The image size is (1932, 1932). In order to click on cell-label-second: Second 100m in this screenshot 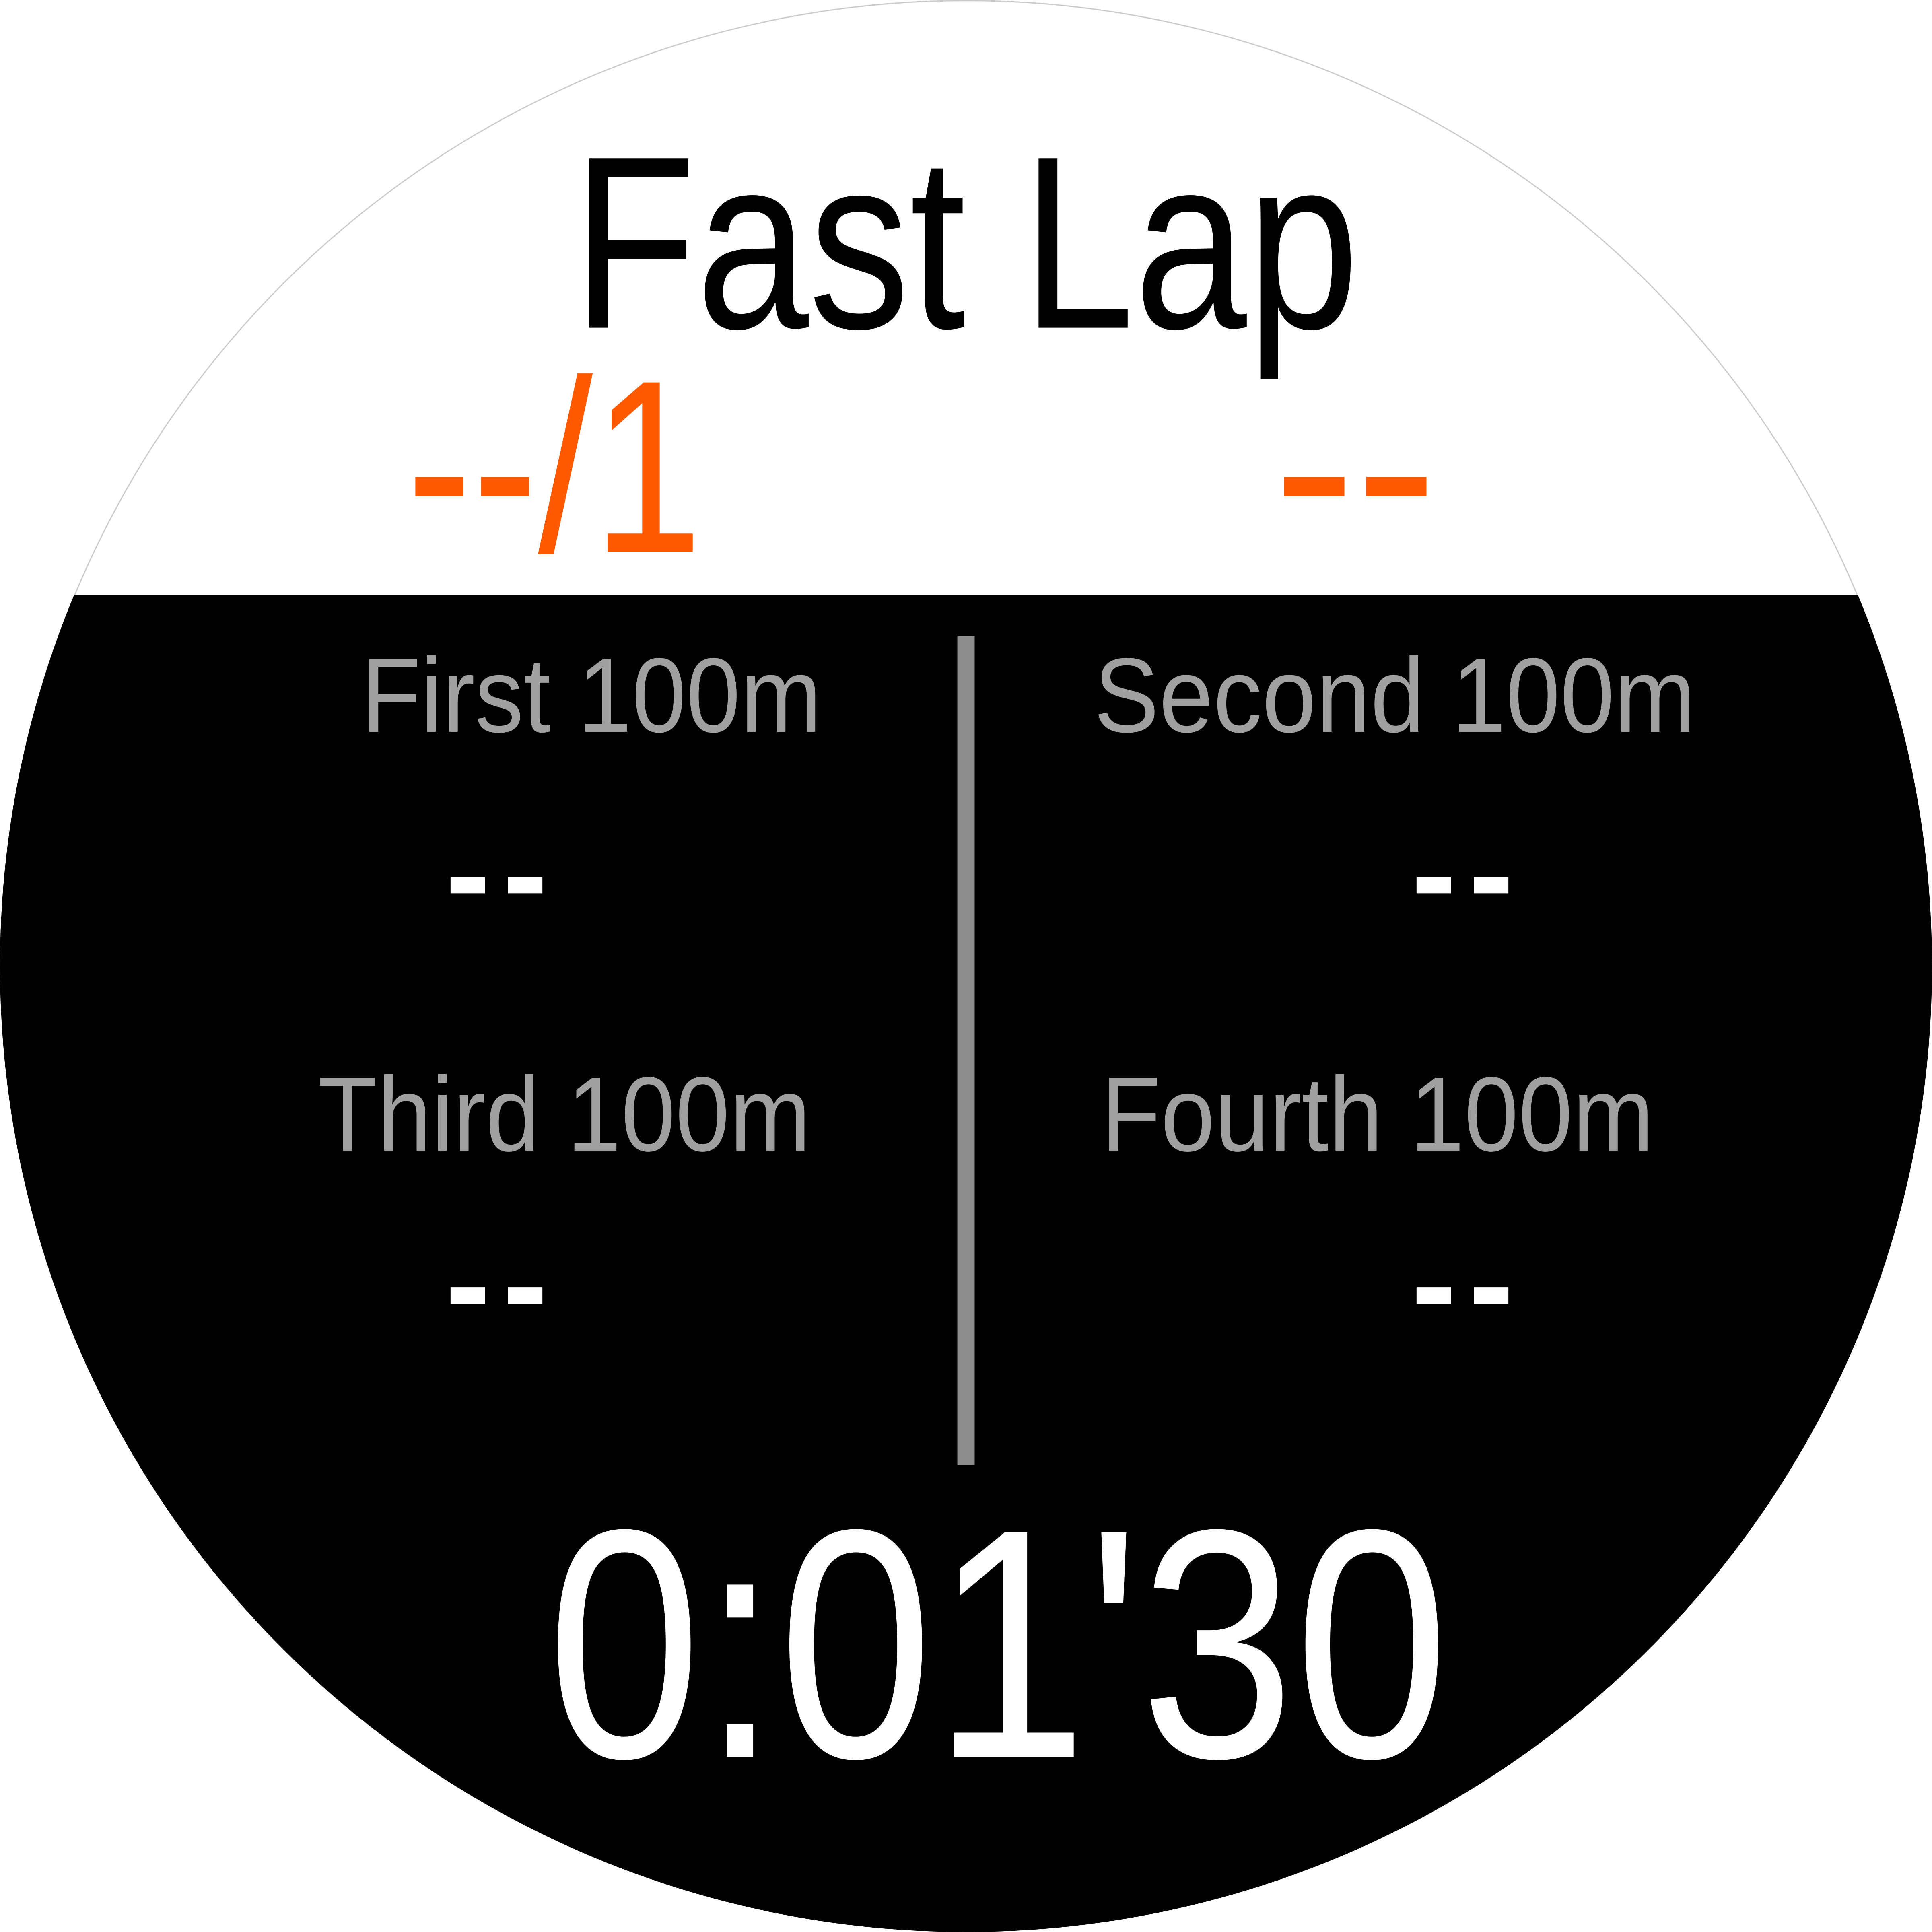, I will do `click(1395, 696)`.